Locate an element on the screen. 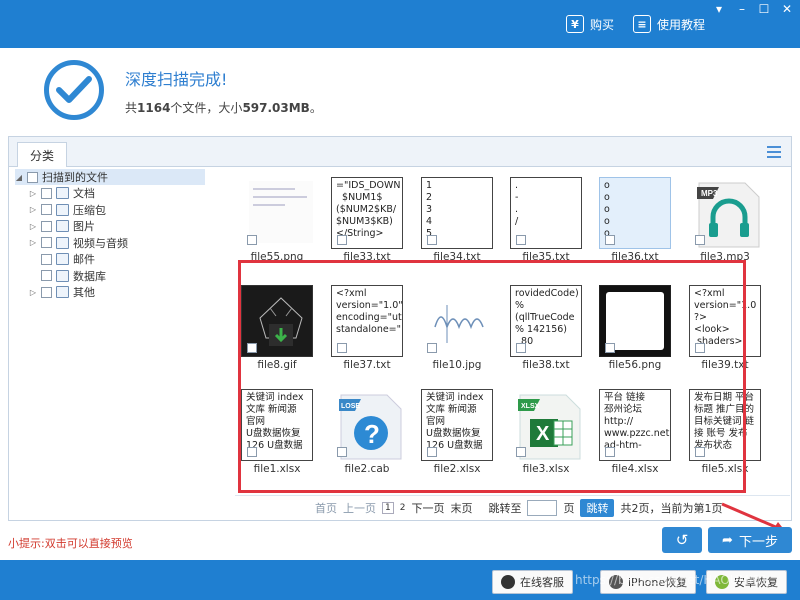 The height and width of the screenshot is (600, 800). tree-item-3: ▷ 视频与音频 is located at coordinates (78, 243).